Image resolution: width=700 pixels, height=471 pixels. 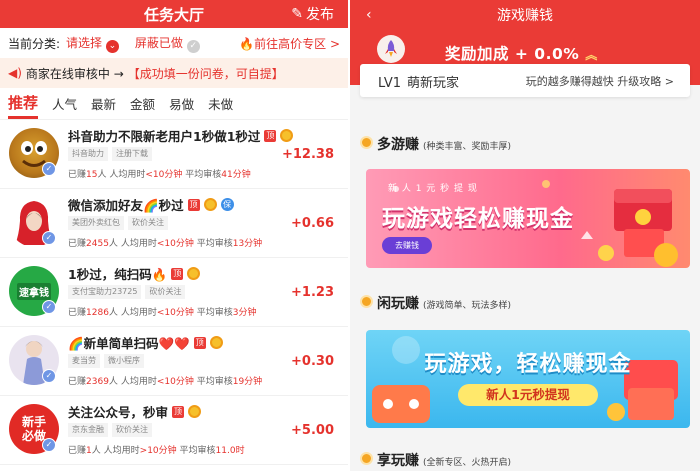 I want to click on audit-value: 13分钟, so click(x=247, y=244).